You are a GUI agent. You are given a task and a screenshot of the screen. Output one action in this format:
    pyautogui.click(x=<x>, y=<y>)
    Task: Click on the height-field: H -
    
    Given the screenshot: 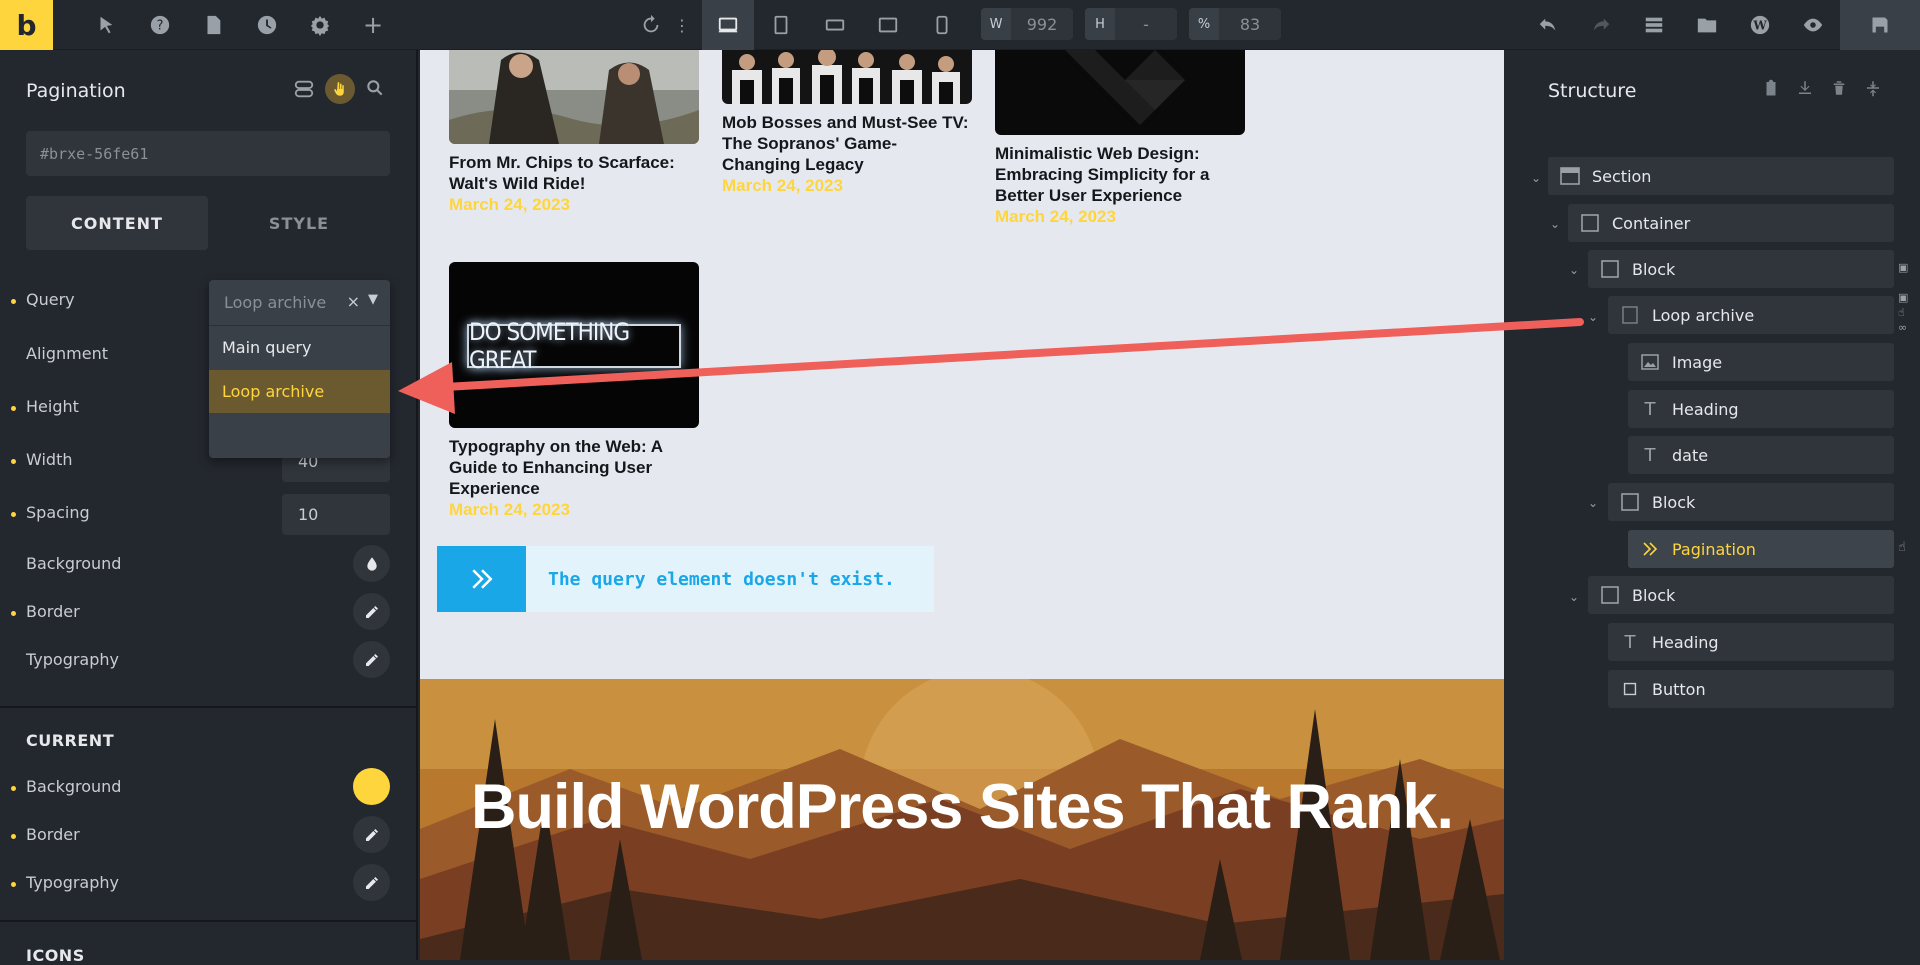 What is the action you would take?
    pyautogui.click(x=1131, y=24)
    